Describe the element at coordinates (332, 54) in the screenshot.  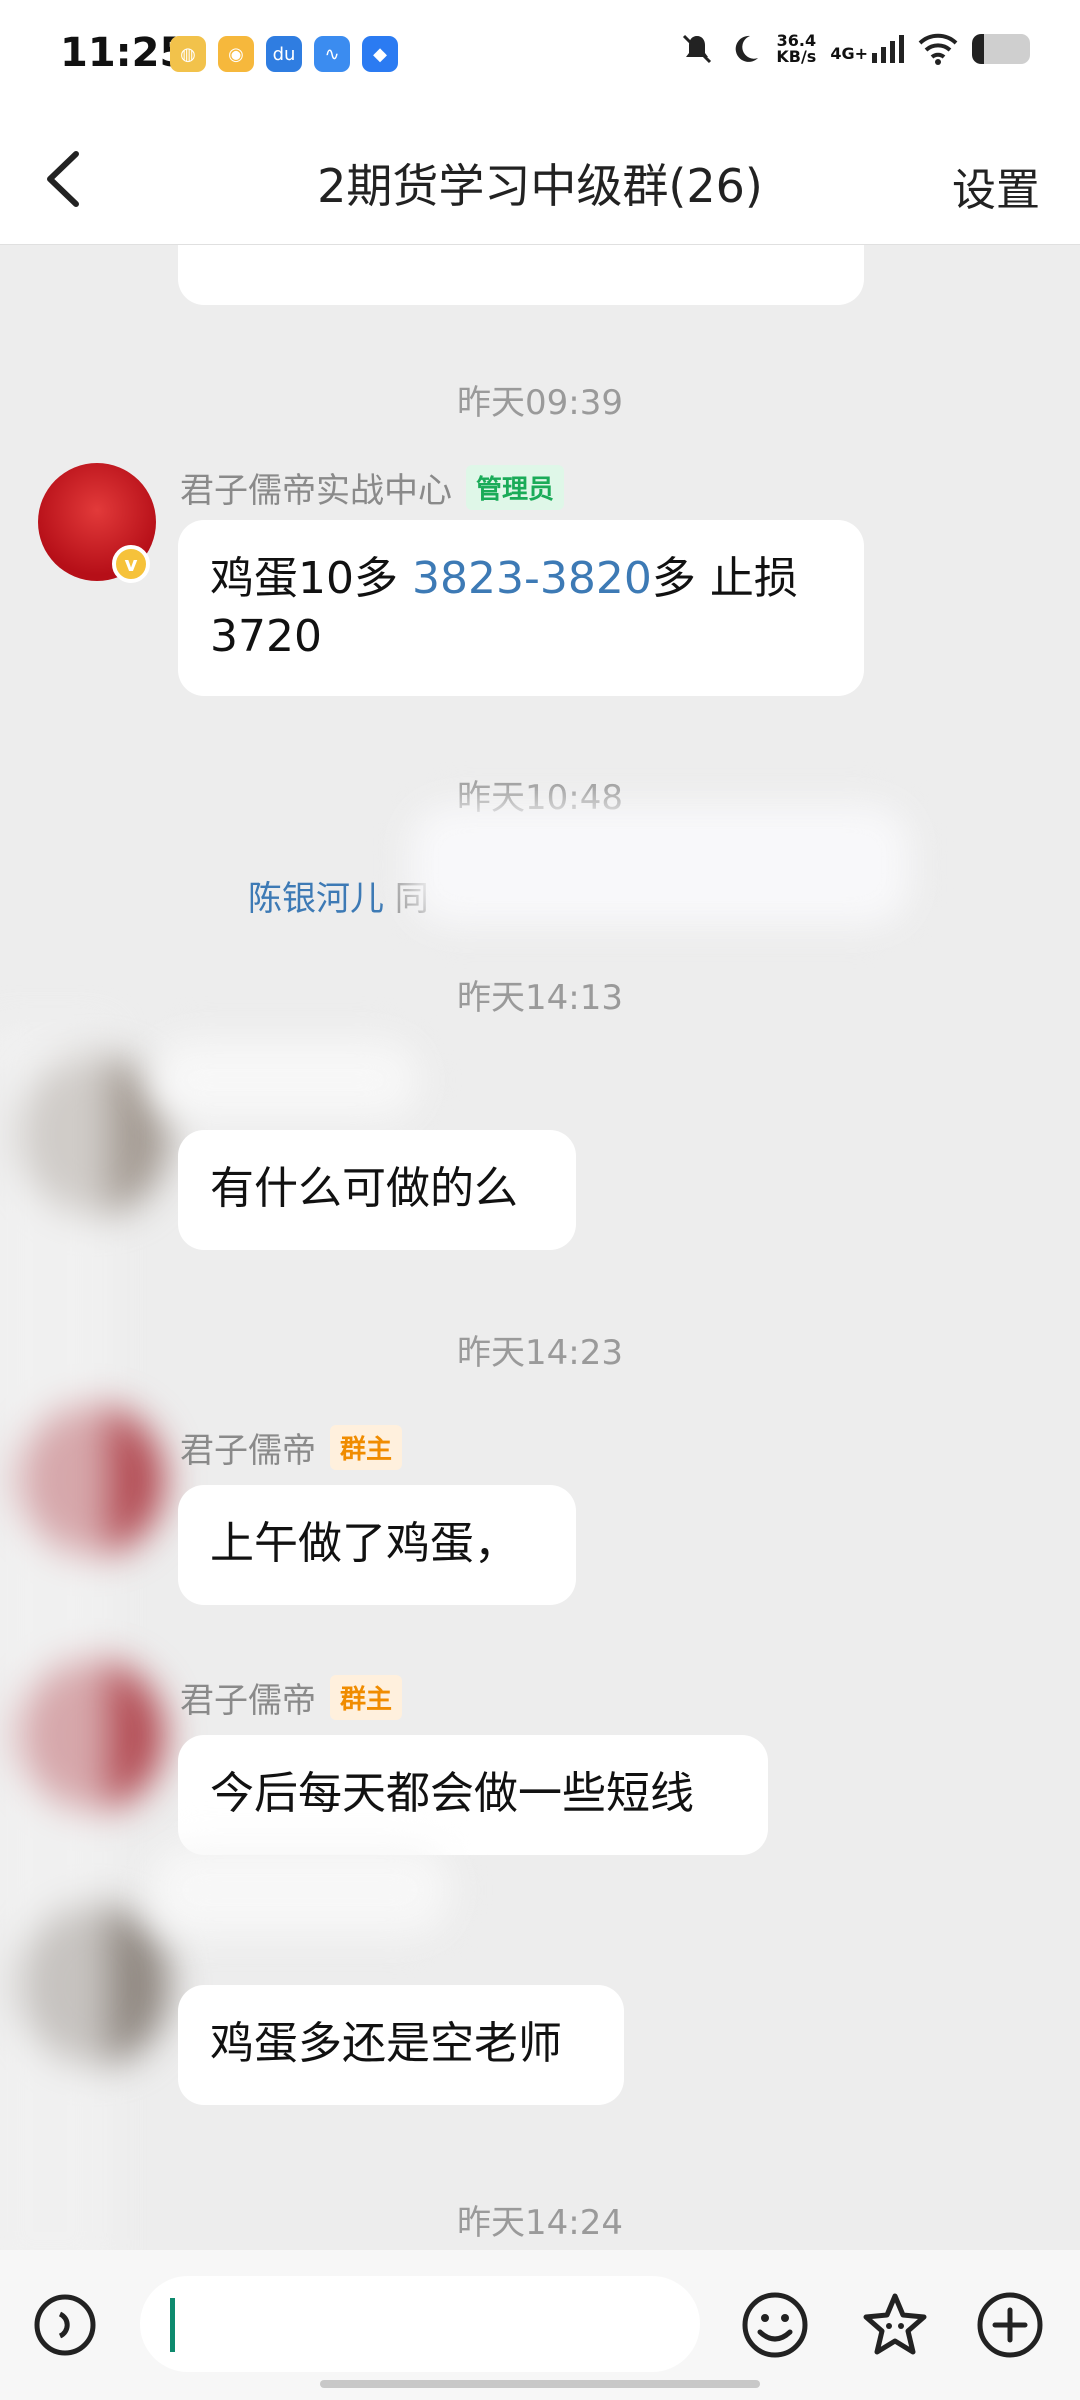
I see `chart-app-icon: ∿` at that location.